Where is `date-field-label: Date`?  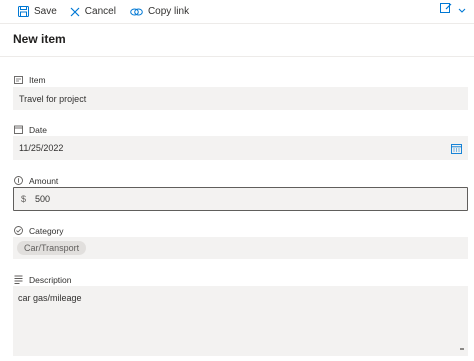
date-field-label: Date is located at coordinates (30, 130).